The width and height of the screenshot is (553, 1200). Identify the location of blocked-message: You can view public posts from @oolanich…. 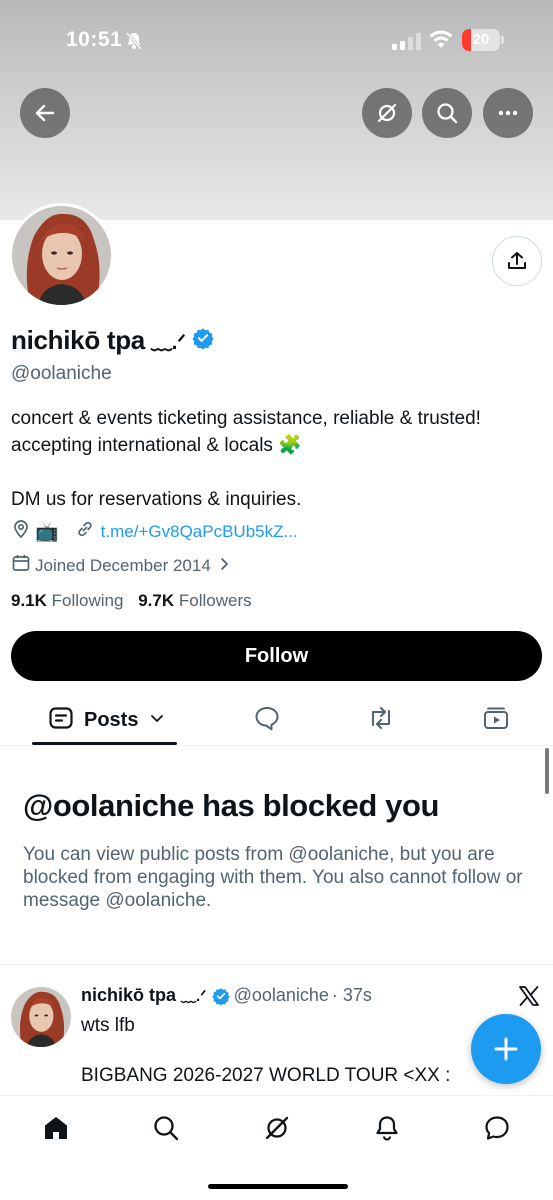
(273, 877).